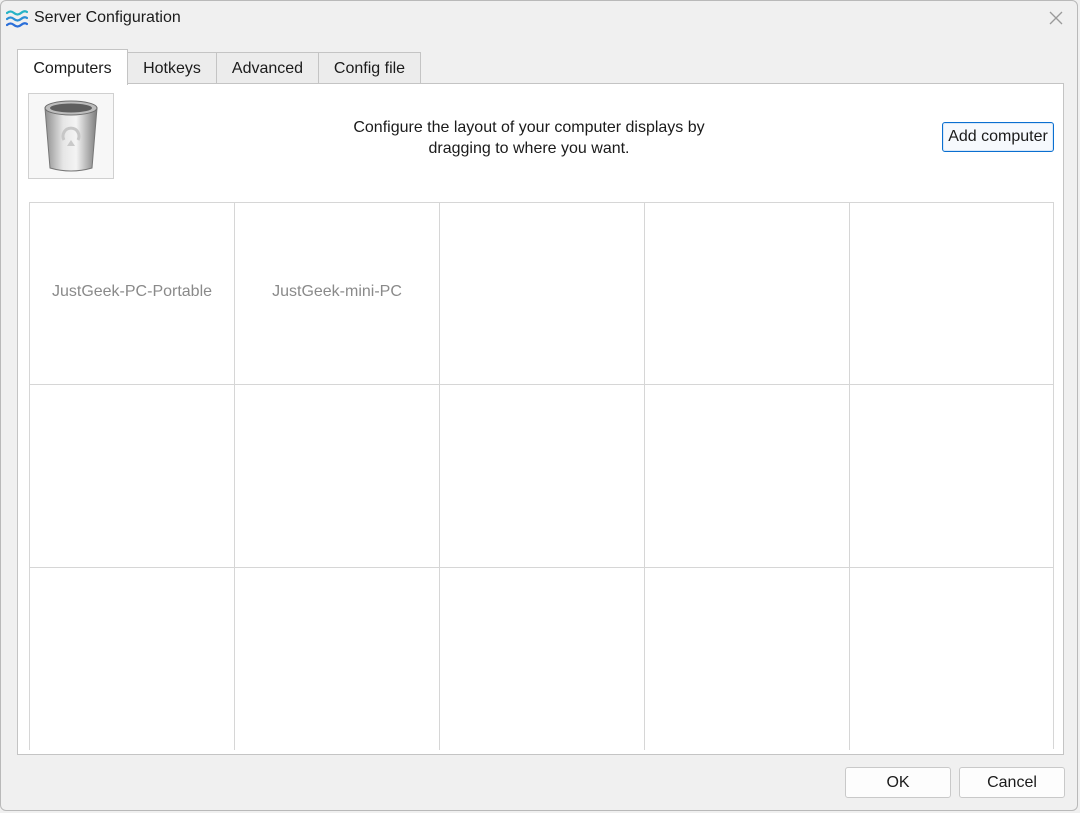 This screenshot has height=813, width=1080. I want to click on tab-config-file: Config file, so click(369, 68).